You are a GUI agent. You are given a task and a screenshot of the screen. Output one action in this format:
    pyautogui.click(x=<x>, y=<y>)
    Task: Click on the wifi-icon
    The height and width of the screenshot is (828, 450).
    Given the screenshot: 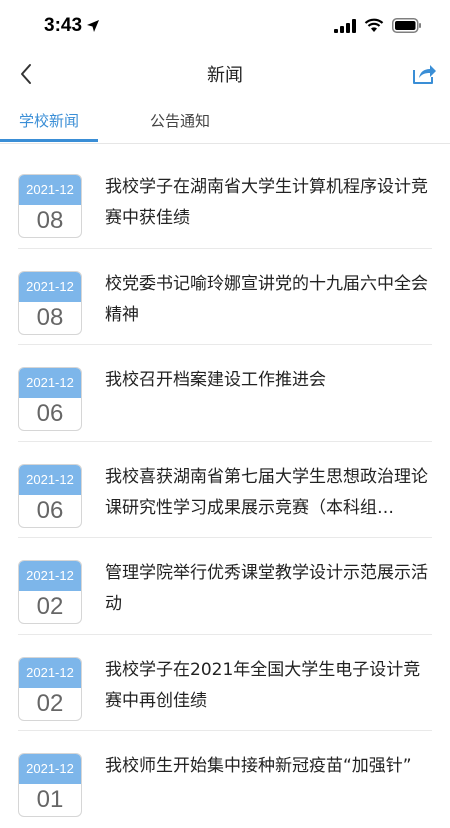 What is the action you would take?
    pyautogui.click(x=374, y=25)
    